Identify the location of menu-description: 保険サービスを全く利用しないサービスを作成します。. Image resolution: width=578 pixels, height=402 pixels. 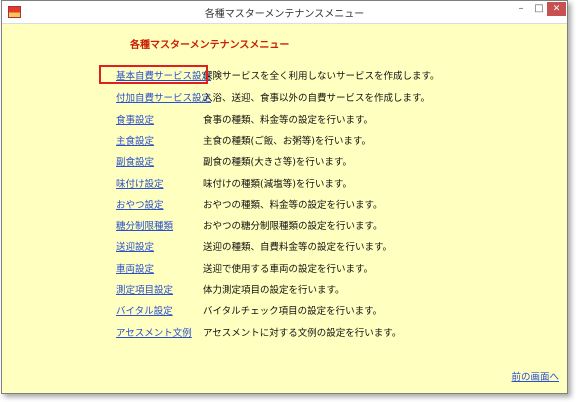
(321, 76).